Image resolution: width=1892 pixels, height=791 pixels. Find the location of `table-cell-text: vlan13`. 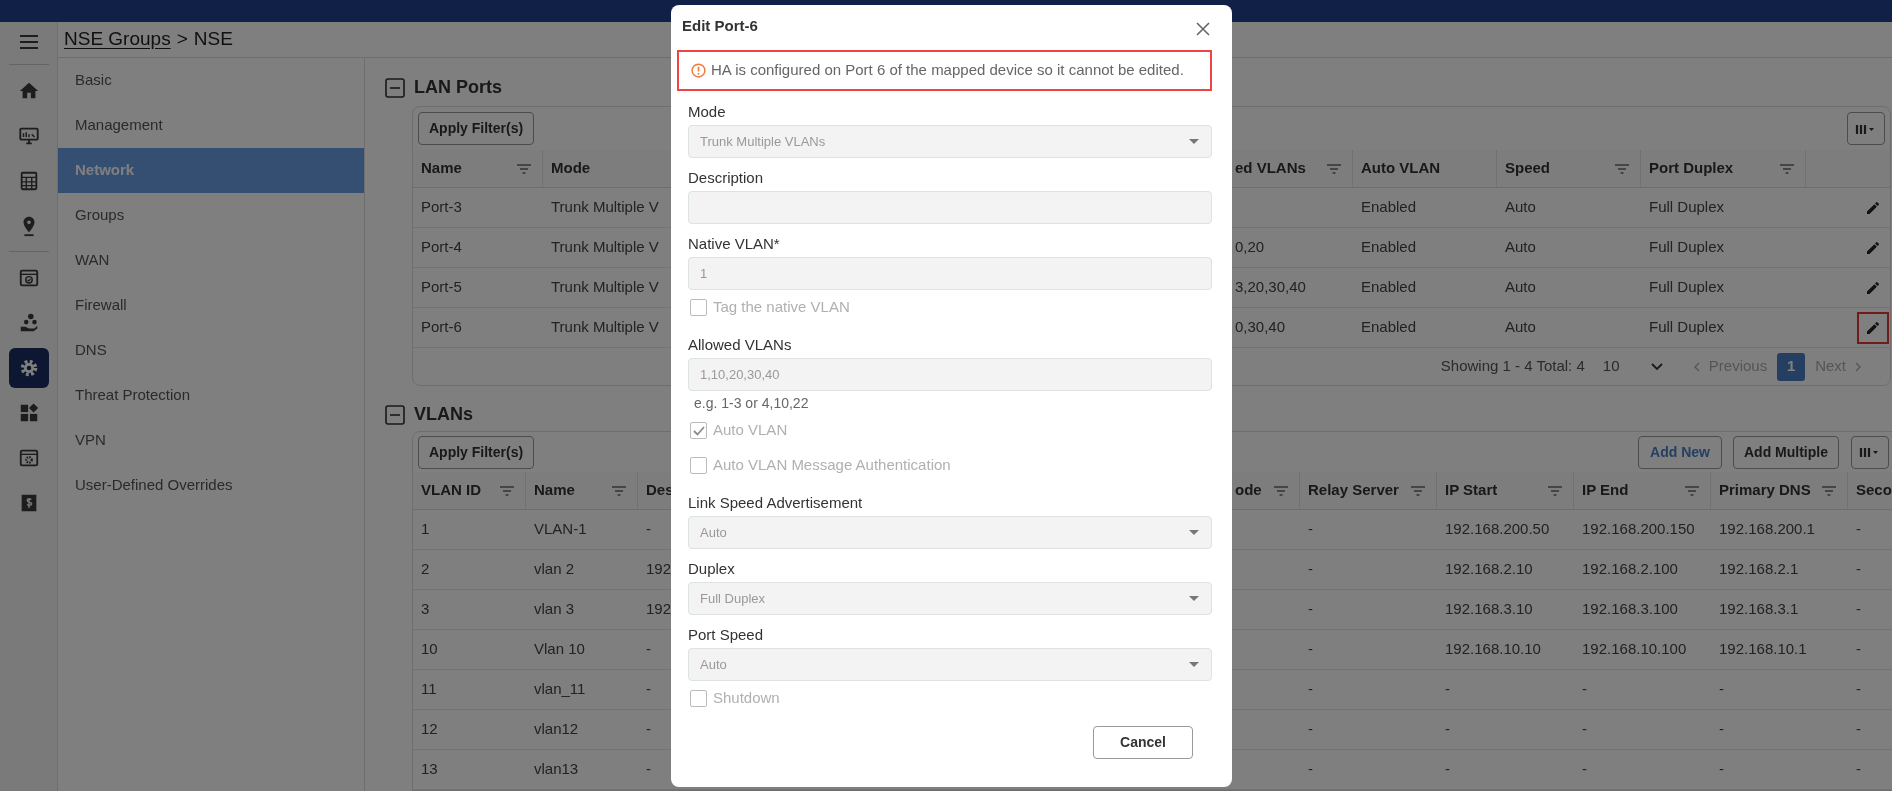

table-cell-text: vlan13 is located at coordinates (556, 769).